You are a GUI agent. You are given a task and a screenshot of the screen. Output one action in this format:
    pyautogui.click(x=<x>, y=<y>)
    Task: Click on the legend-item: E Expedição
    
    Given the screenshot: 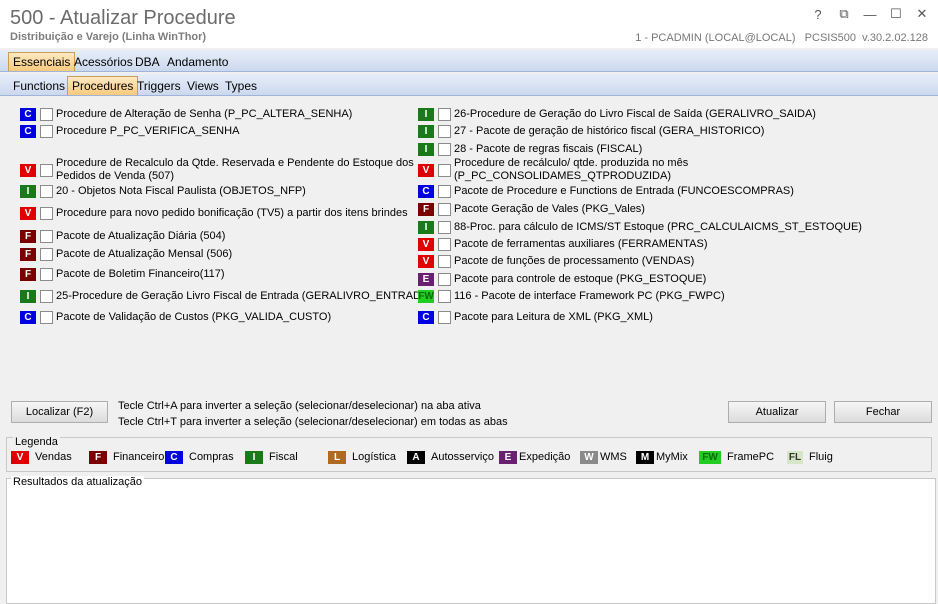 What is the action you would take?
    pyautogui.click(x=534, y=457)
    